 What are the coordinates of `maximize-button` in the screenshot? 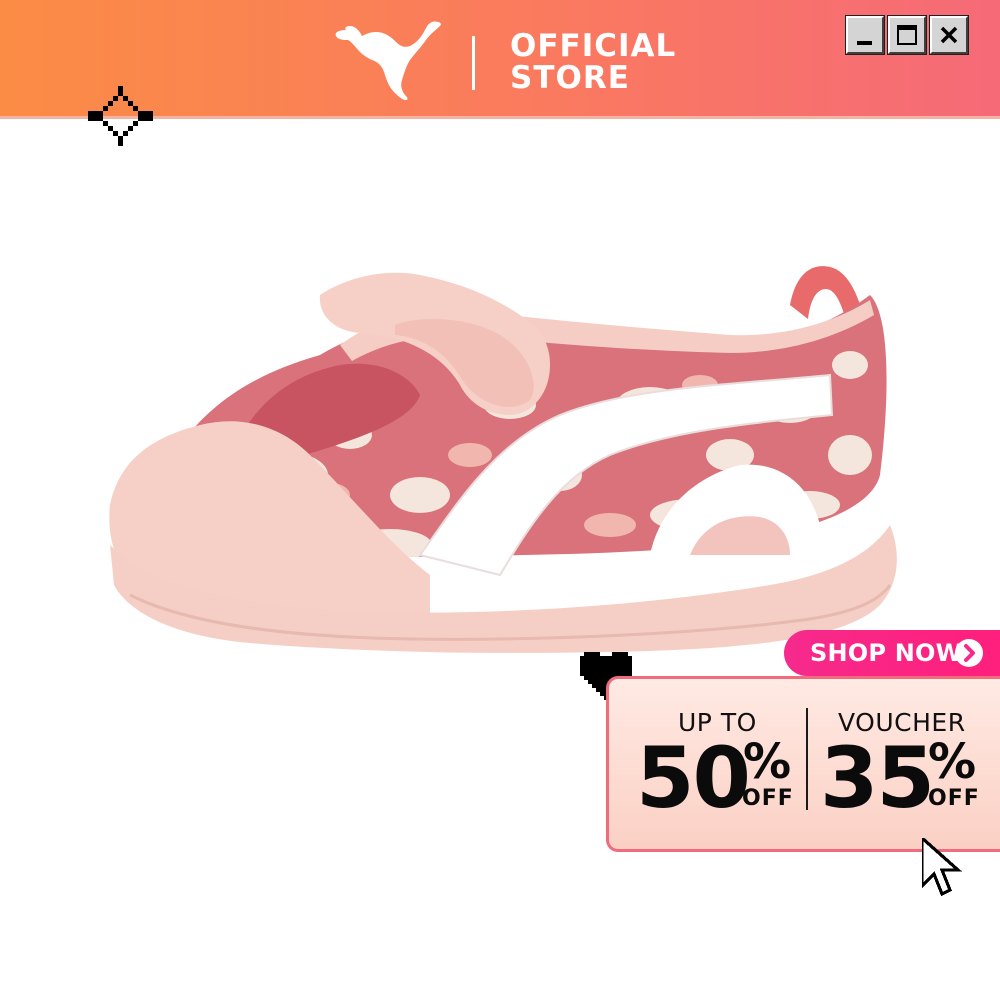 It's located at (907, 35).